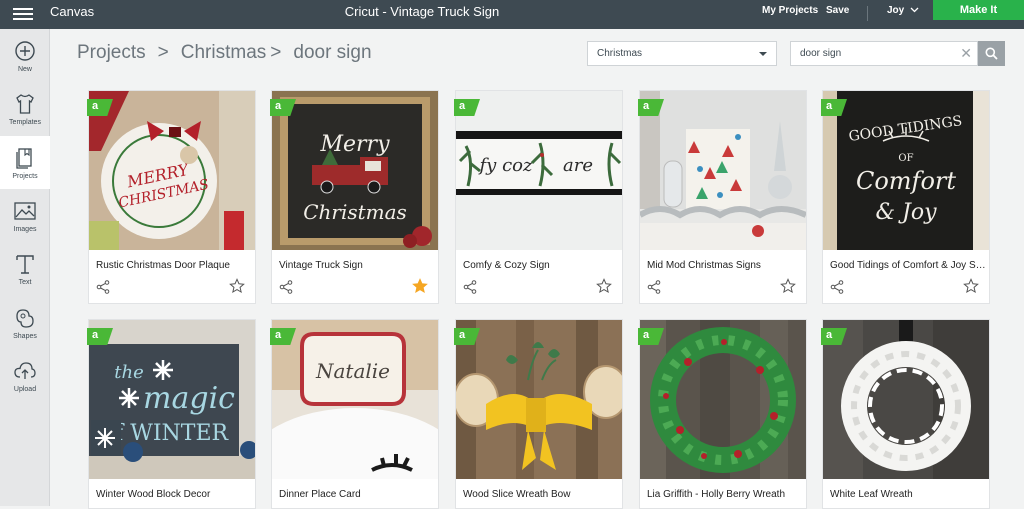  What do you see at coordinates (725, 265) in the screenshot?
I see `project-title: Mid Mod Christmas Signs` at bounding box center [725, 265].